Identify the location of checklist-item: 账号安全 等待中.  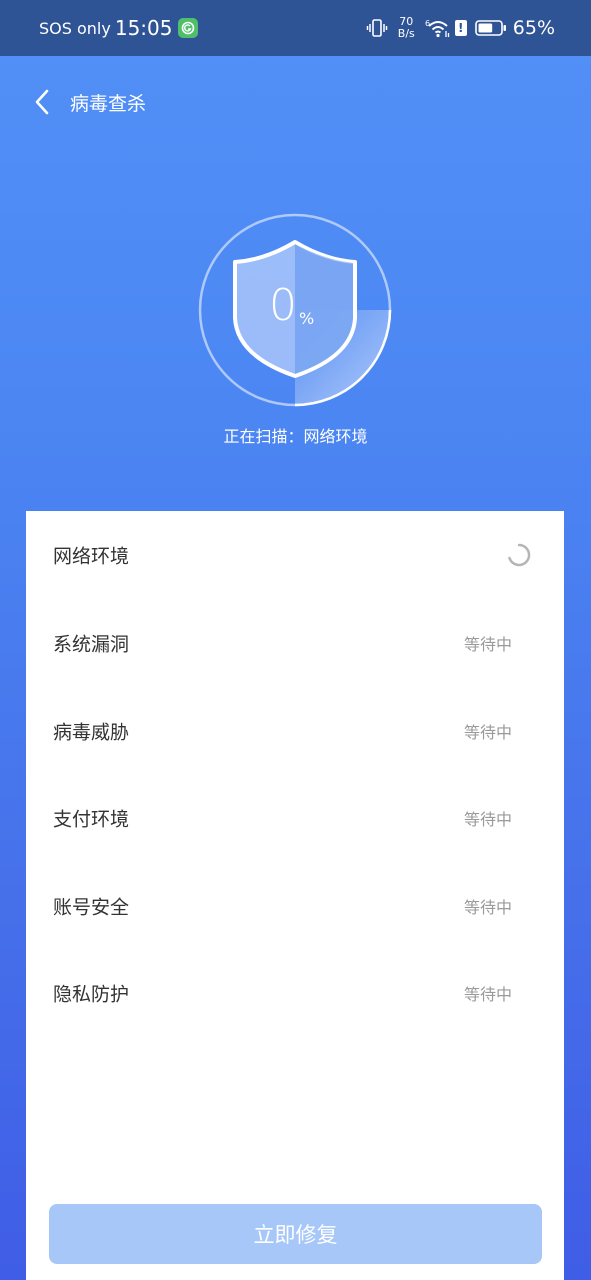
(295, 906).